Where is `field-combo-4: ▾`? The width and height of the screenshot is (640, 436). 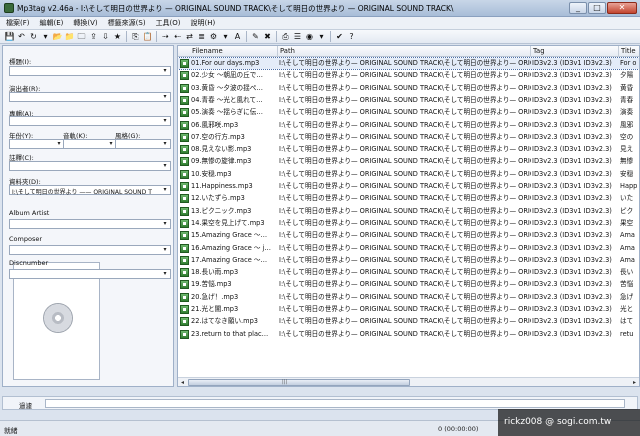 field-combo-4: ▾ is located at coordinates (90, 144).